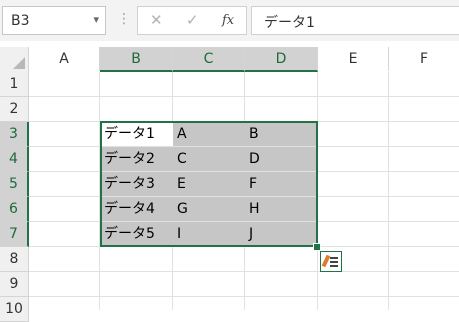 The height and width of the screenshot is (322, 459). I want to click on cell-b7: データ5, so click(136, 234).